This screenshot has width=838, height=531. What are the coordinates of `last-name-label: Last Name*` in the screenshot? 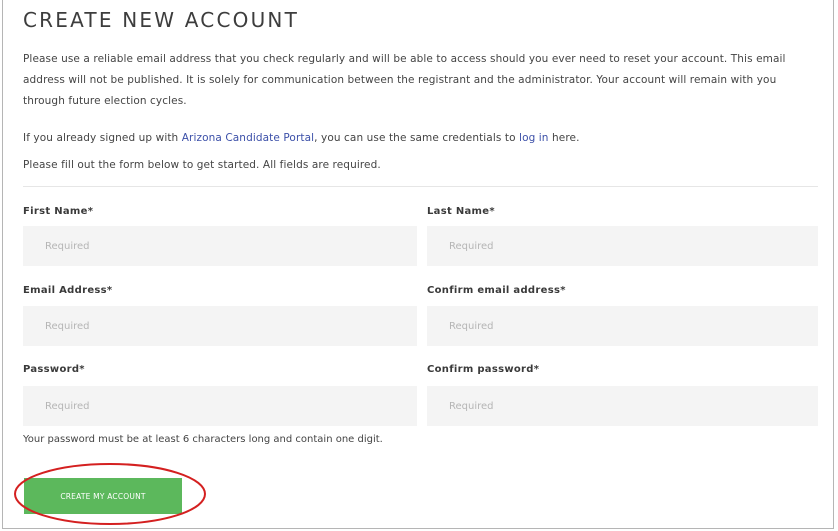 It's located at (461, 211).